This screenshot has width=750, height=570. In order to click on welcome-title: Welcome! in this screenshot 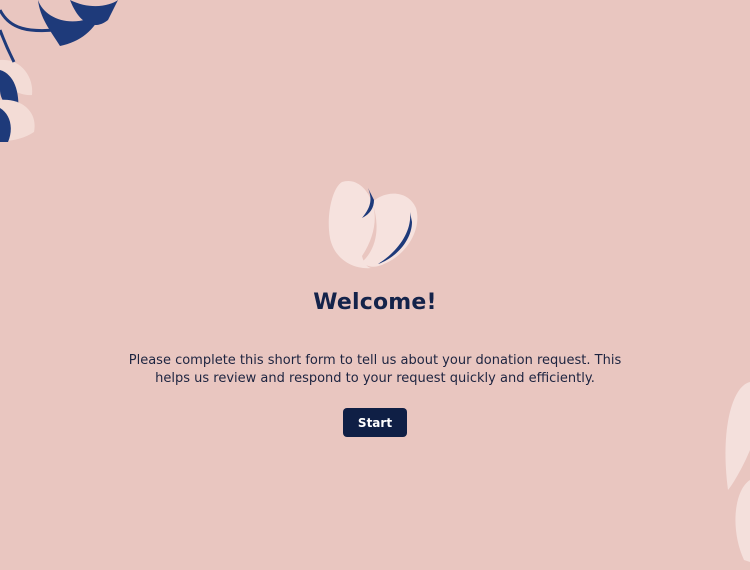, I will do `click(375, 302)`.